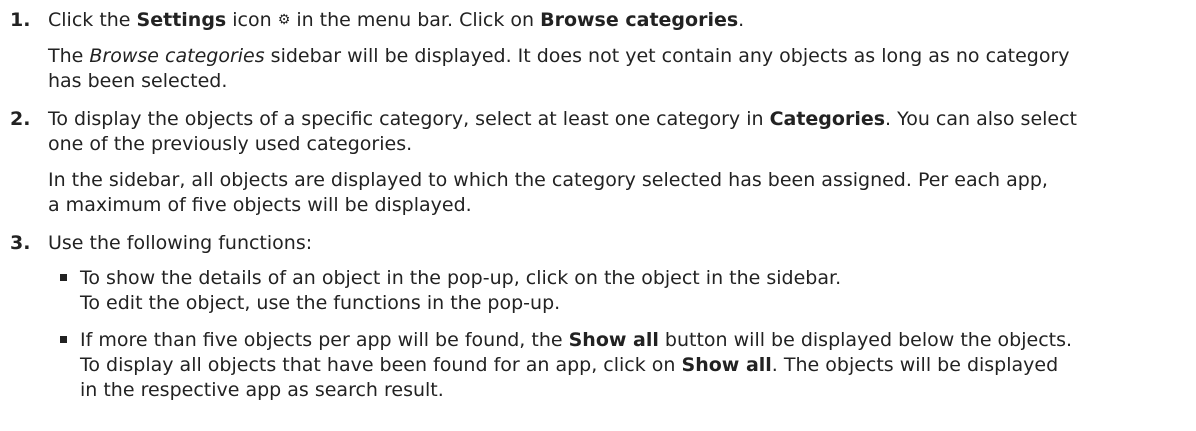 This screenshot has height=431, width=1196. I want to click on categories-term: Categories, so click(827, 119).